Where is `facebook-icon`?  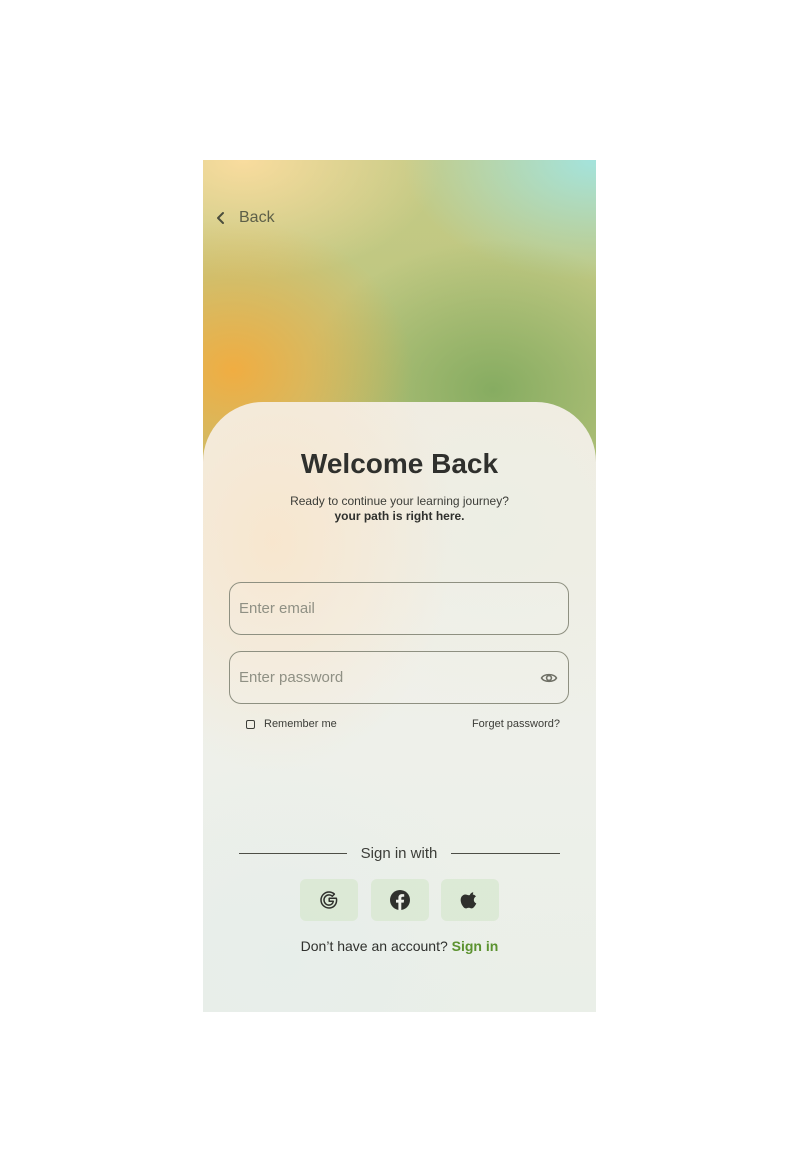 facebook-icon is located at coordinates (400, 900).